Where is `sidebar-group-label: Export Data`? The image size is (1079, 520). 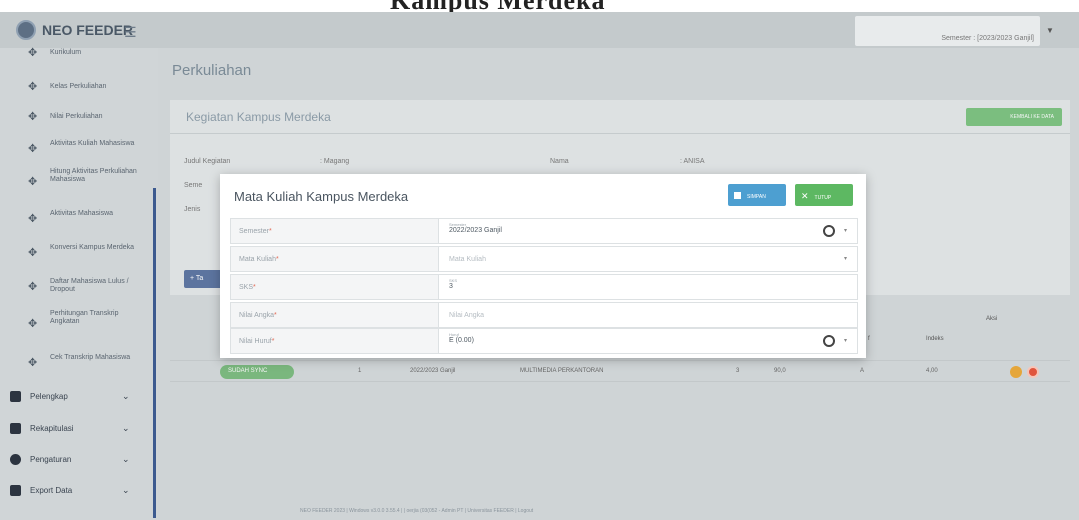
sidebar-group-label: Export Data is located at coordinates (51, 490).